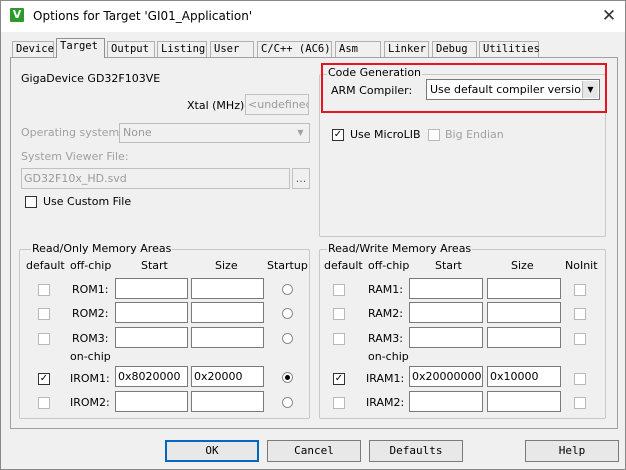 Image resolution: width=626 pixels, height=470 pixels. What do you see at coordinates (339, 290) in the screenshot?
I see `ram1-default-checkbox` at bounding box center [339, 290].